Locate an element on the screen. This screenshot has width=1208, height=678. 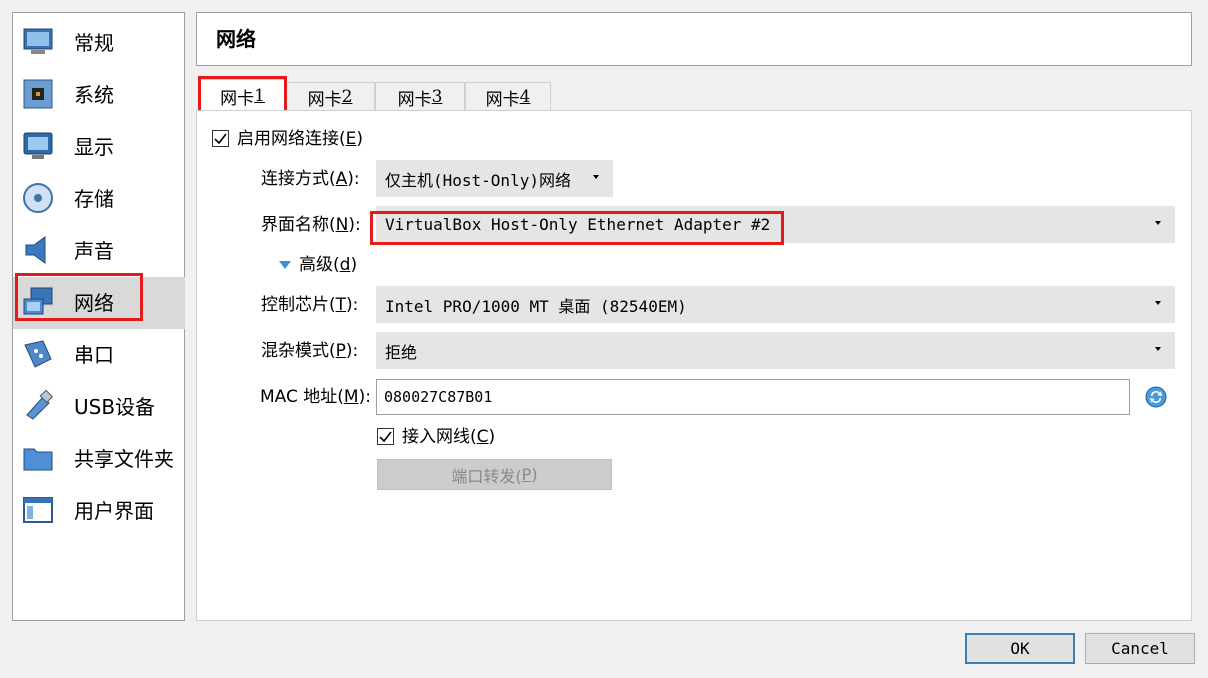
promiscuous-mode-label: 混杂模式(P): is located at coordinates (309, 351).